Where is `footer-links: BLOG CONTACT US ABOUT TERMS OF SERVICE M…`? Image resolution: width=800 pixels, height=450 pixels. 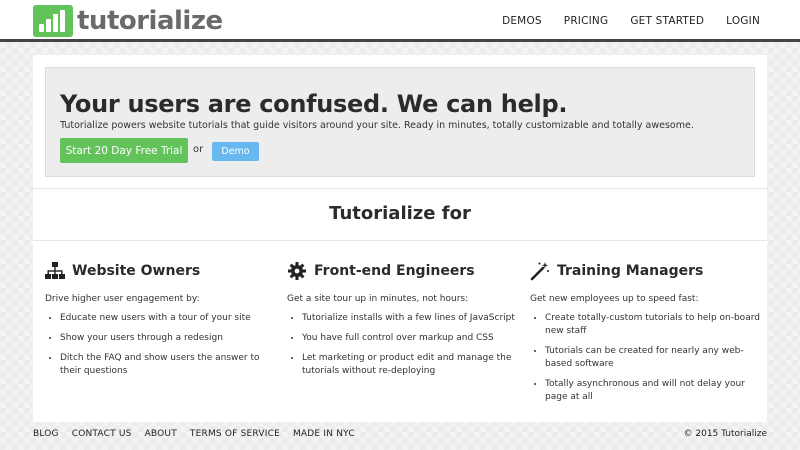
footer-links: BLOG CONTACT US ABOUT TERMS OF SERVICE M… is located at coordinates (200, 434).